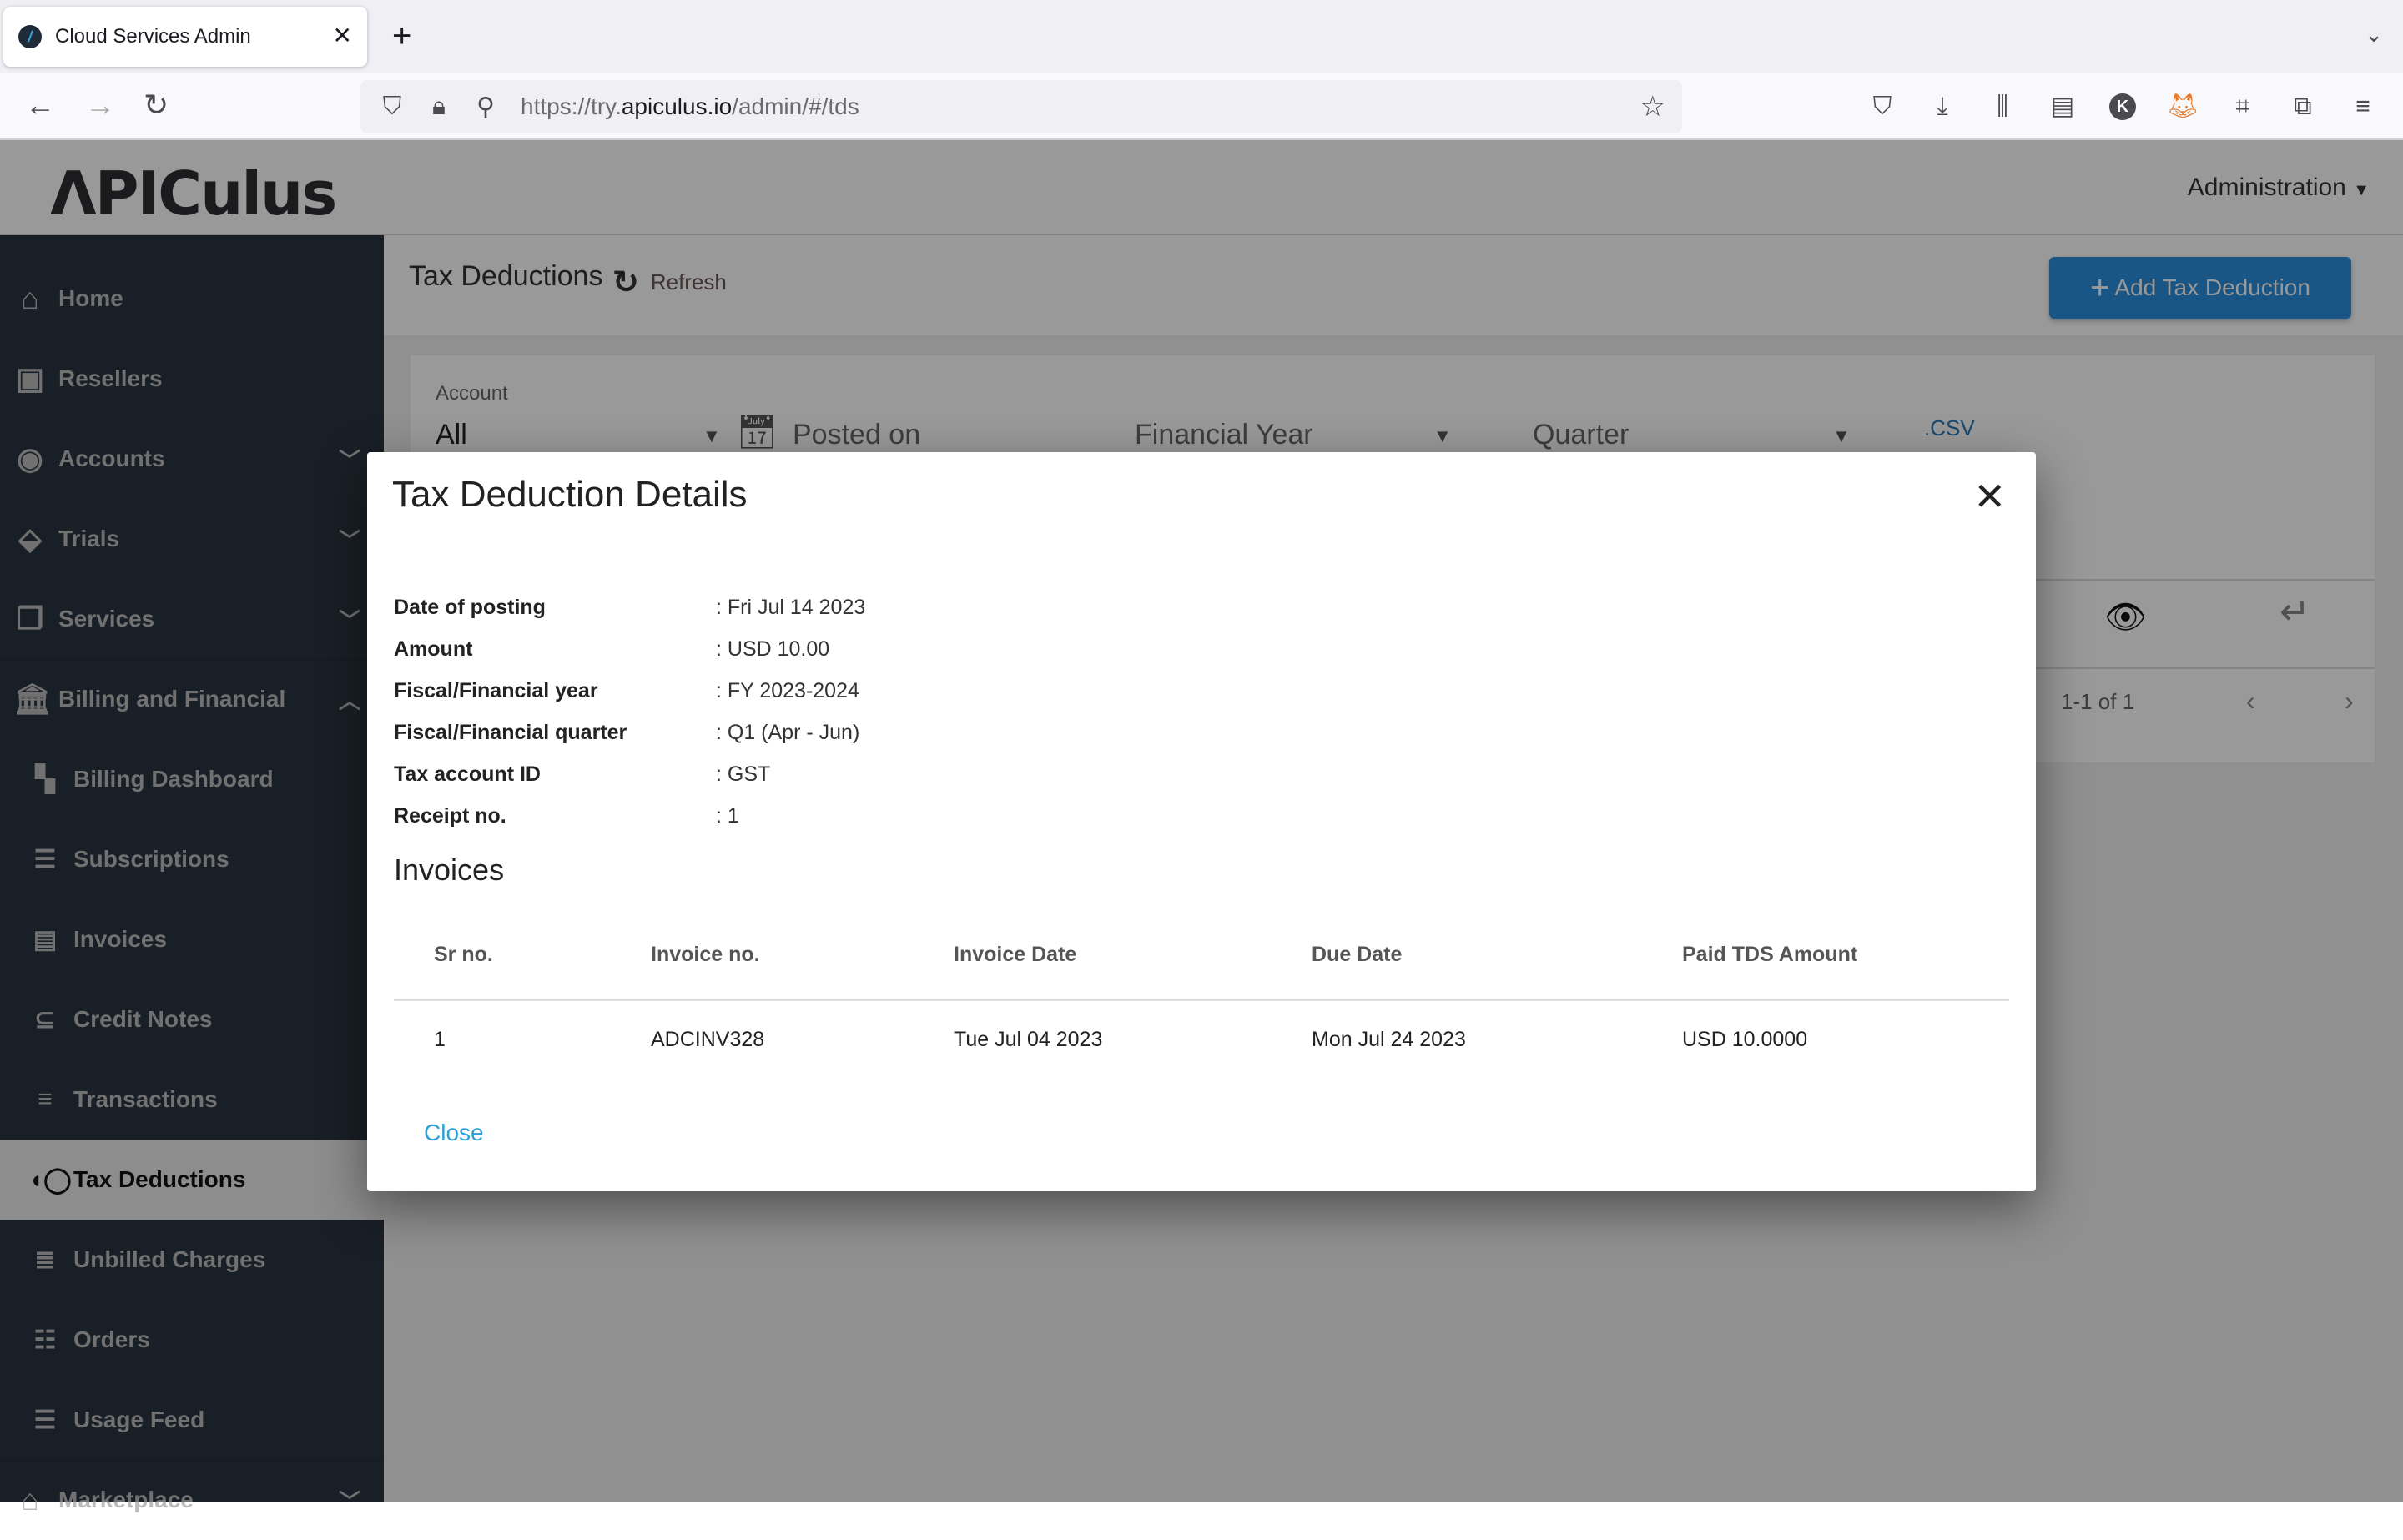 This screenshot has height=1540, width=2403. What do you see at coordinates (566, 825) in the screenshot?
I see `detail-row-receipt-no: Receipt no. : 1` at bounding box center [566, 825].